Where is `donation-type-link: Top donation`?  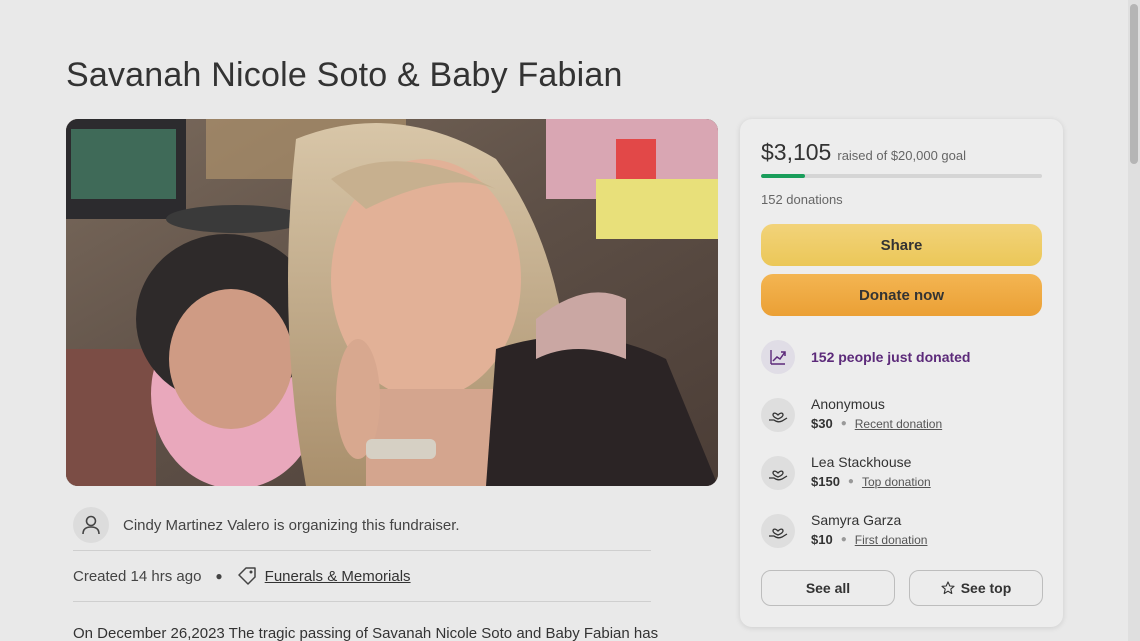 donation-type-link: Top donation is located at coordinates (896, 482).